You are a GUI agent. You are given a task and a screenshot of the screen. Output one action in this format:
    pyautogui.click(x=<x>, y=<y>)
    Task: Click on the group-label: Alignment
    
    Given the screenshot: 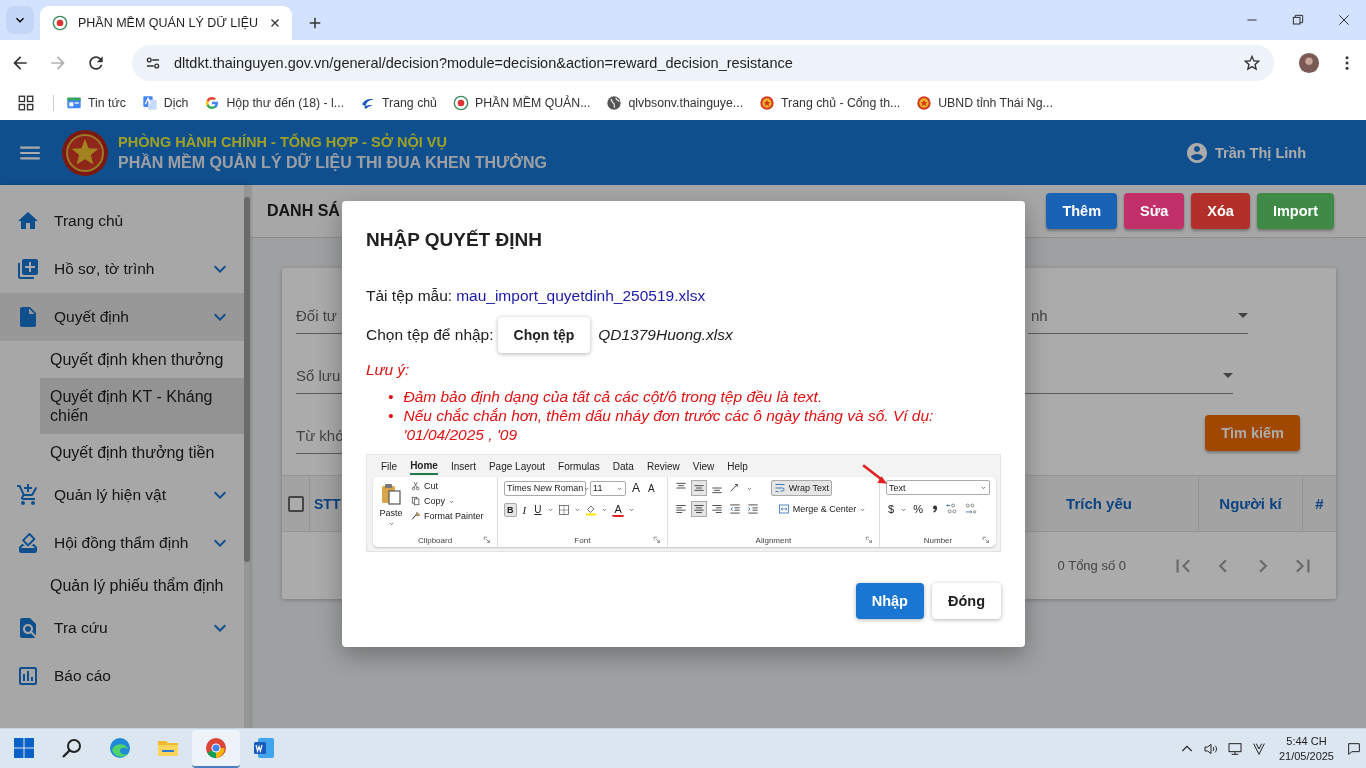 What is the action you would take?
    pyautogui.click(x=773, y=540)
    